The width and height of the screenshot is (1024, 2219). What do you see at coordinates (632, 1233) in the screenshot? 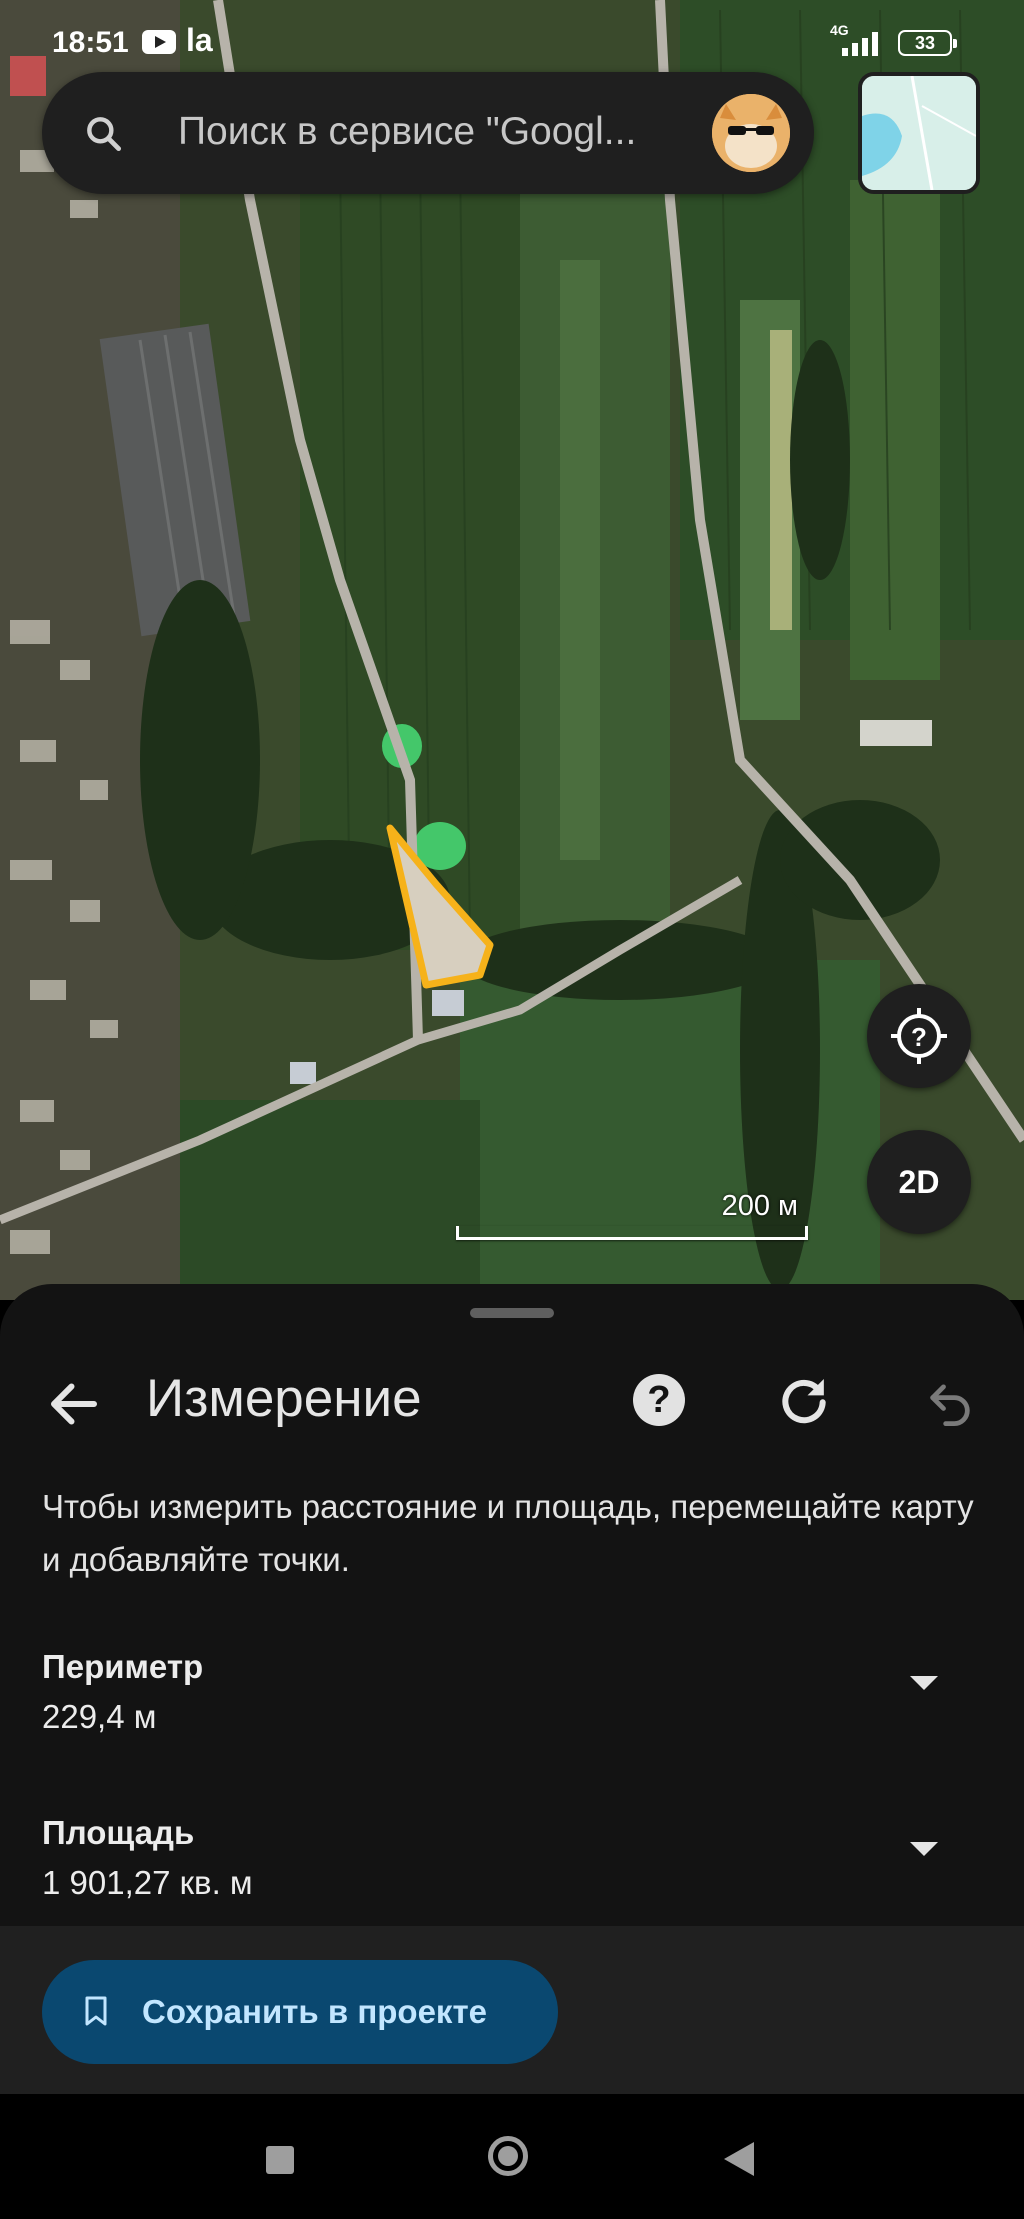
I see `scale-line` at bounding box center [632, 1233].